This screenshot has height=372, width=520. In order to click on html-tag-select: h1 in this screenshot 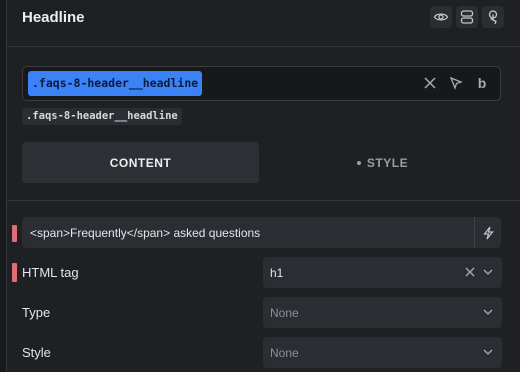, I will do `click(382, 272)`.